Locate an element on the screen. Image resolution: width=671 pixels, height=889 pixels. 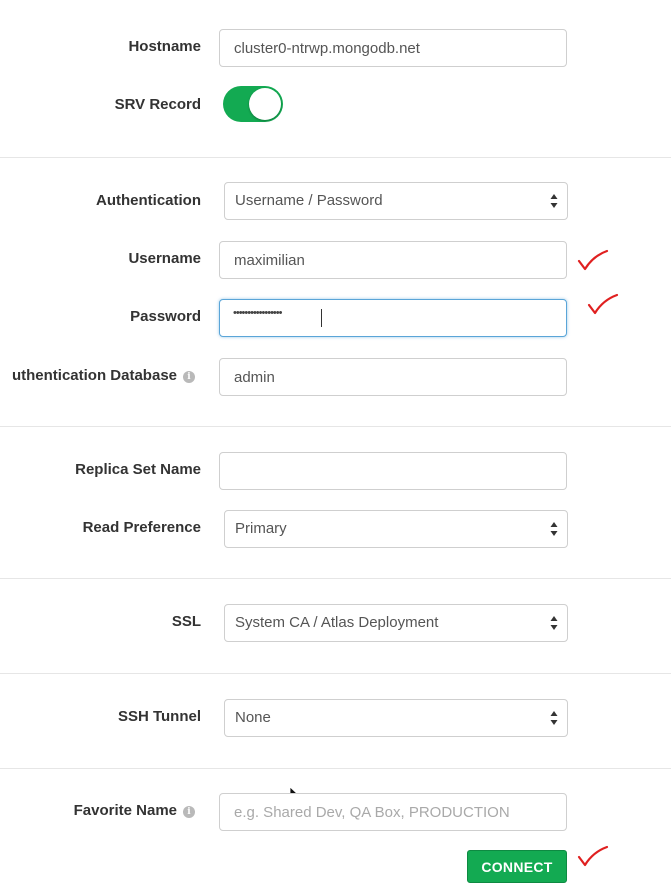
ssl-label: SSL is located at coordinates (186, 621).